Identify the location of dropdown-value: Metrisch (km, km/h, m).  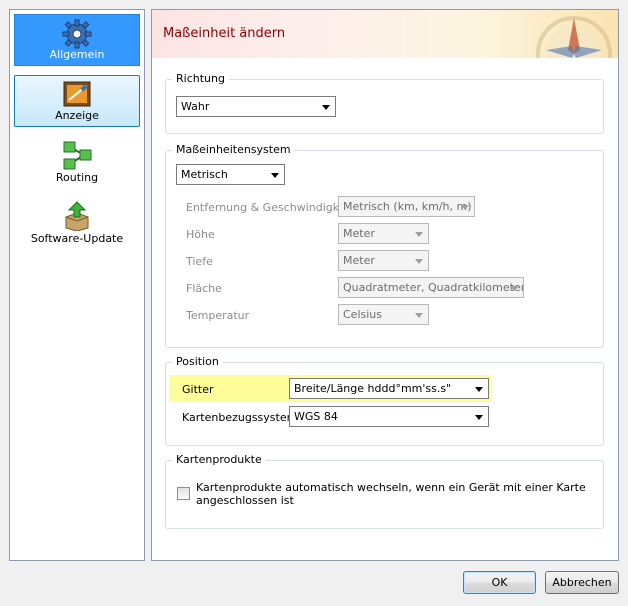
(407, 206).